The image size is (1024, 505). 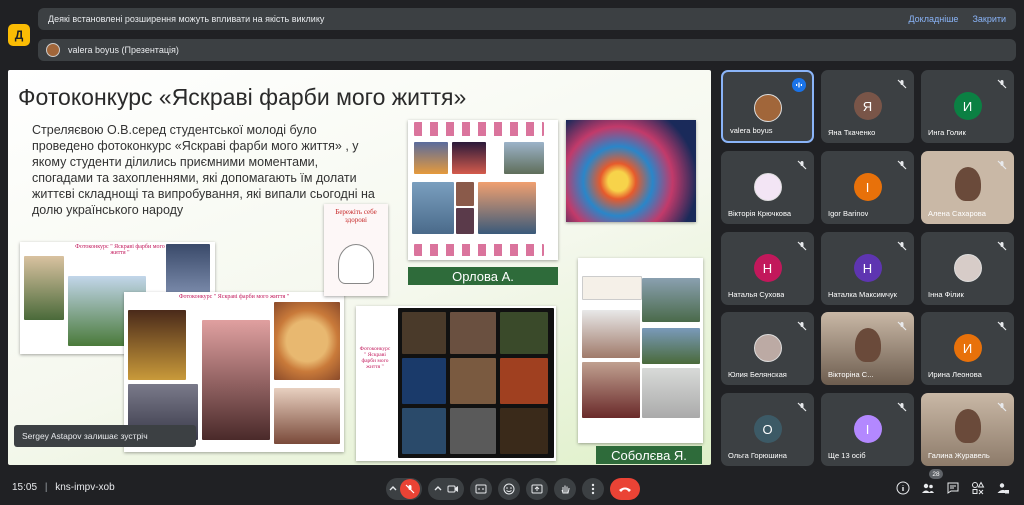 What do you see at coordinates (25, 487) in the screenshot?
I see `clock: 15:05` at bounding box center [25, 487].